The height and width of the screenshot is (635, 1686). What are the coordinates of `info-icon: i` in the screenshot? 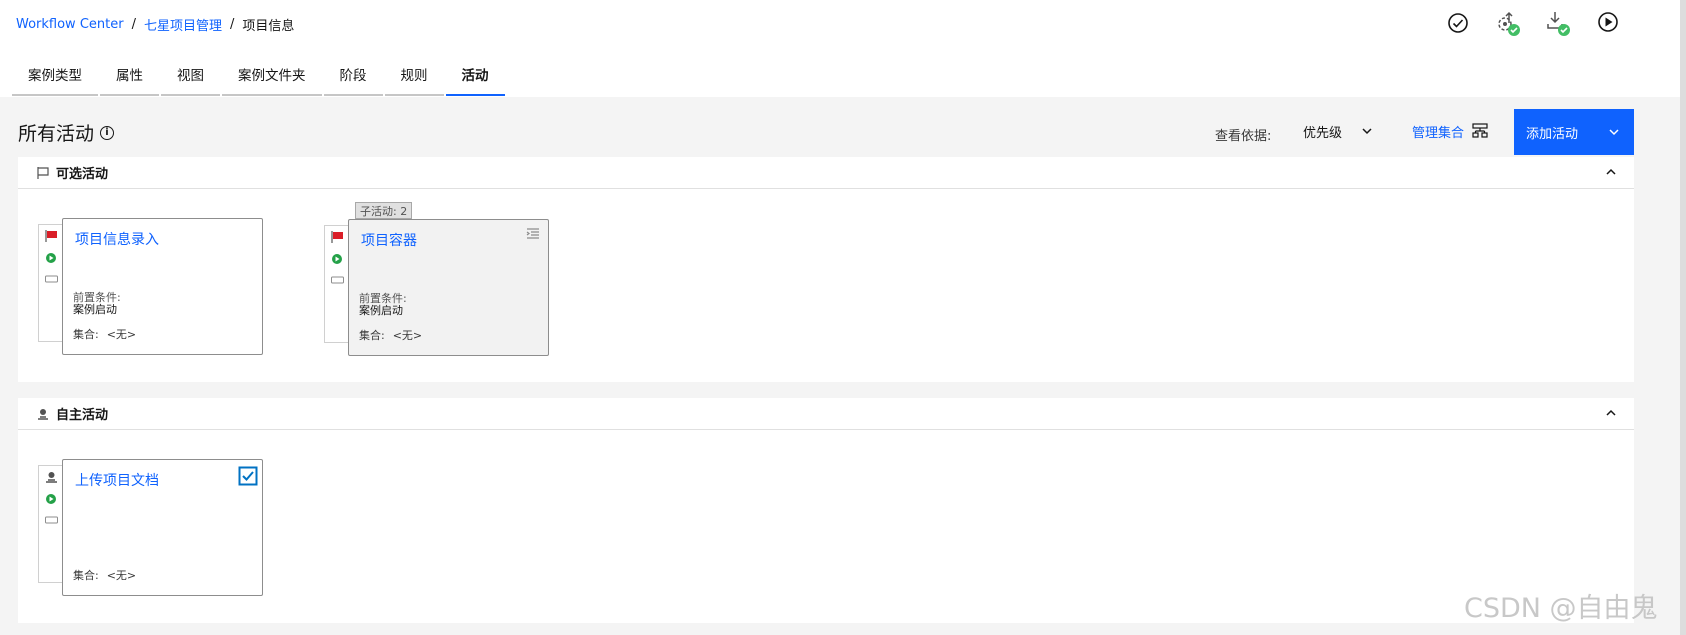 It's located at (107, 132).